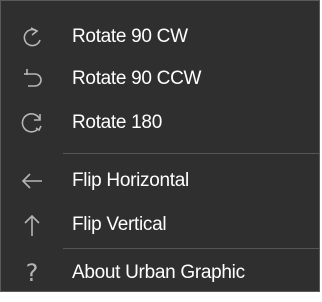 This screenshot has height=302, width=322. What do you see at coordinates (137, 78) in the screenshot?
I see `menu-item-label: Rotate 90 CCW` at bounding box center [137, 78].